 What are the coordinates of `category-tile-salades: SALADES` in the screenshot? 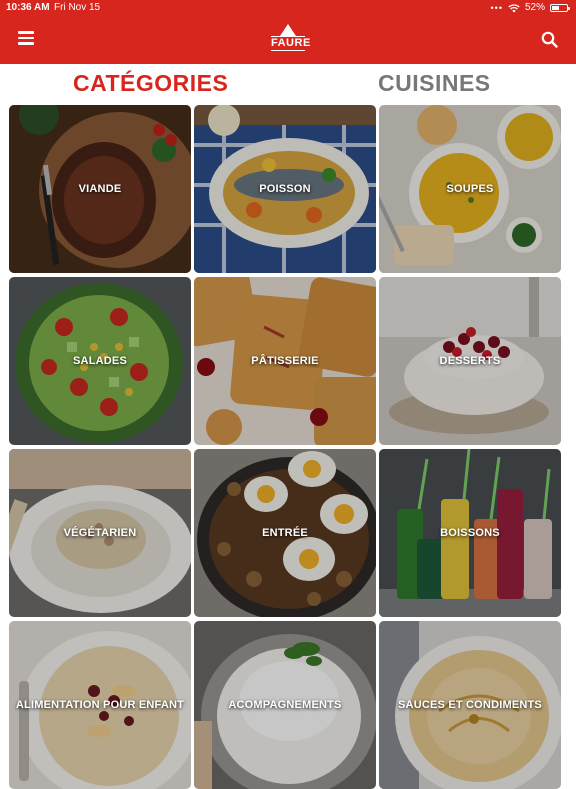 It's located at (100, 361).